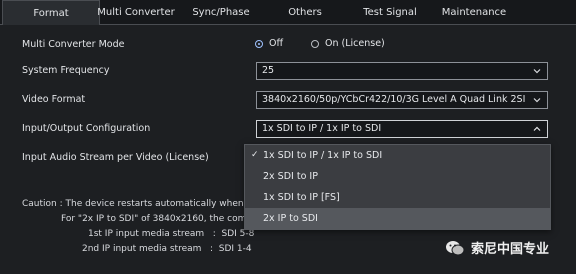  What do you see at coordinates (73, 44) in the screenshot?
I see `multi-converter-mode-label: Multi Converter Mode` at bounding box center [73, 44].